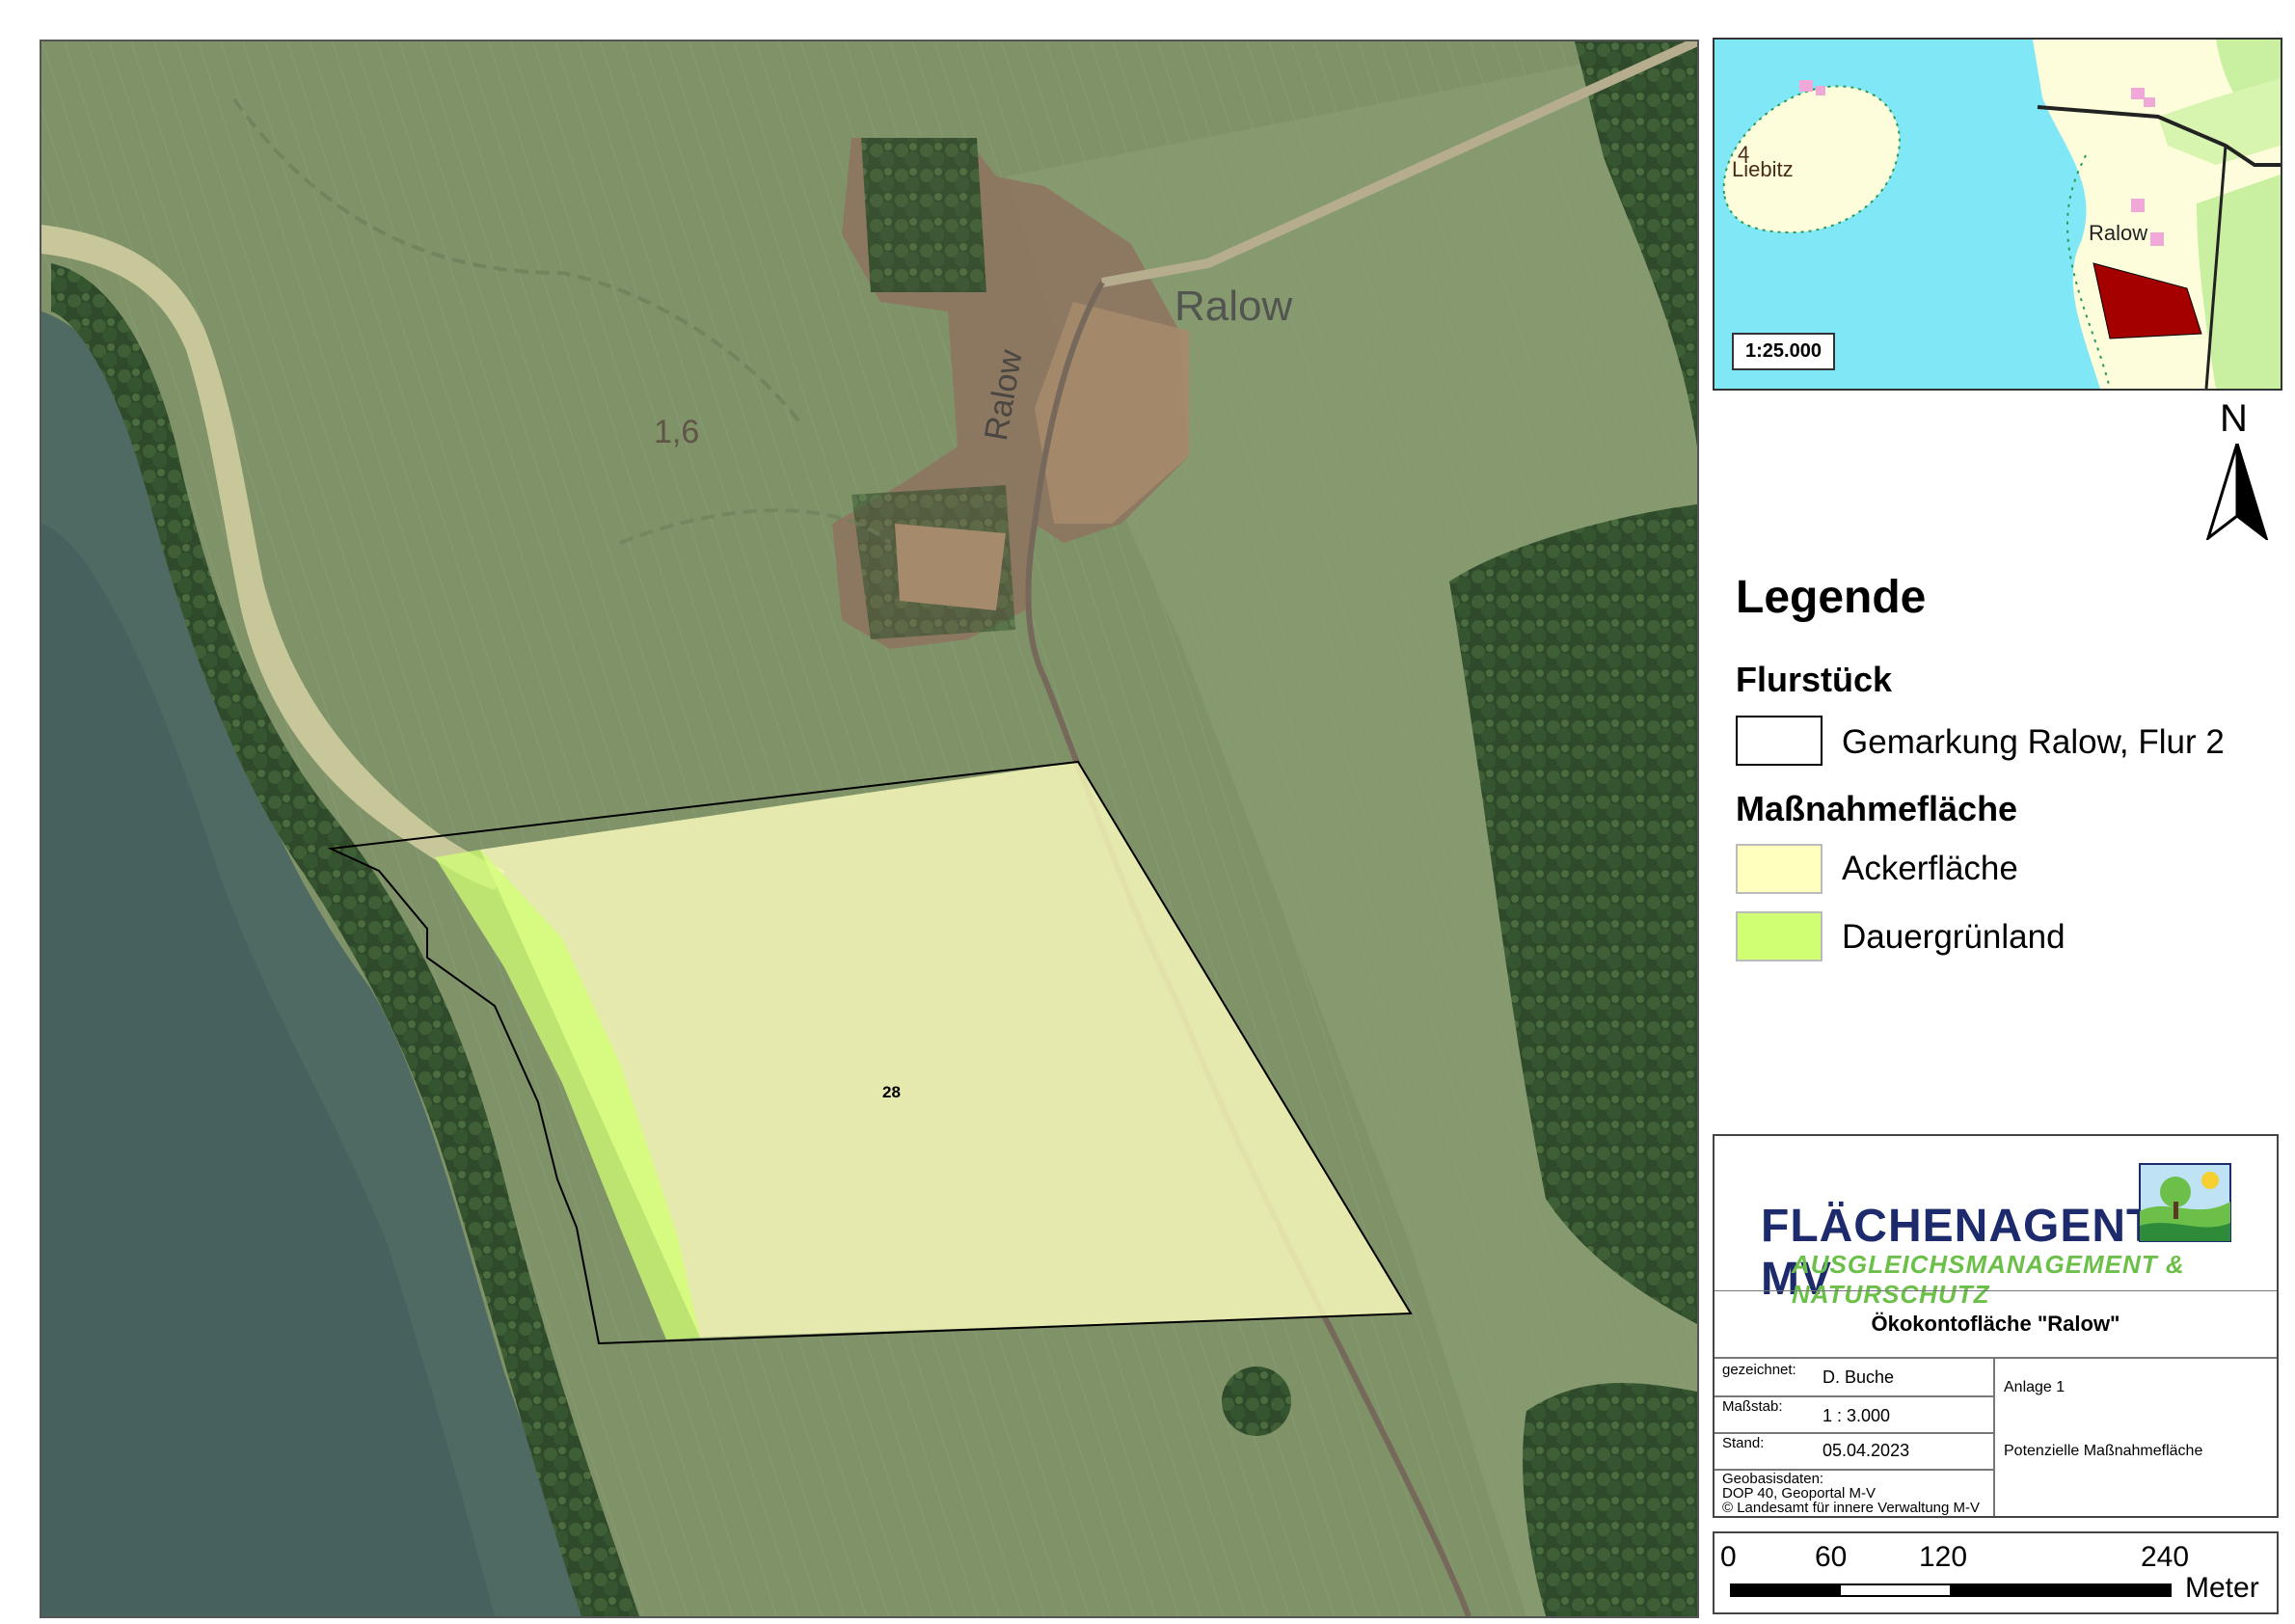 This screenshot has width=2295, height=1624. I want to click on gezeichnet-label: gezeichnet:, so click(1759, 1370).